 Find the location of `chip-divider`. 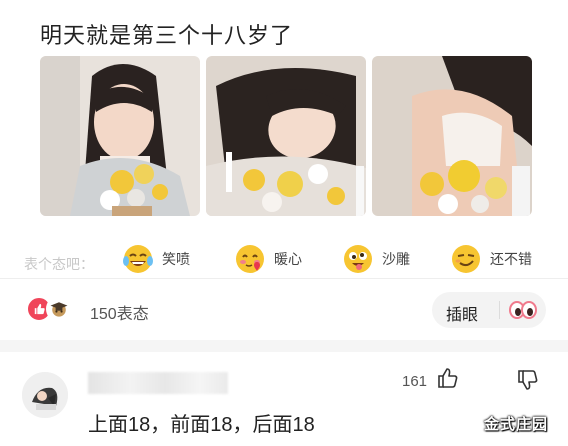

chip-divider is located at coordinates (499, 310).